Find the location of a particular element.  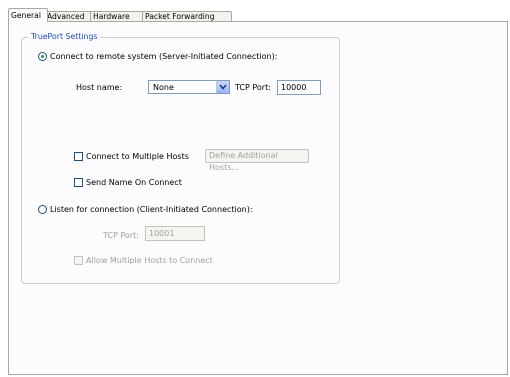

radio-selected-dot is located at coordinates (42, 56).